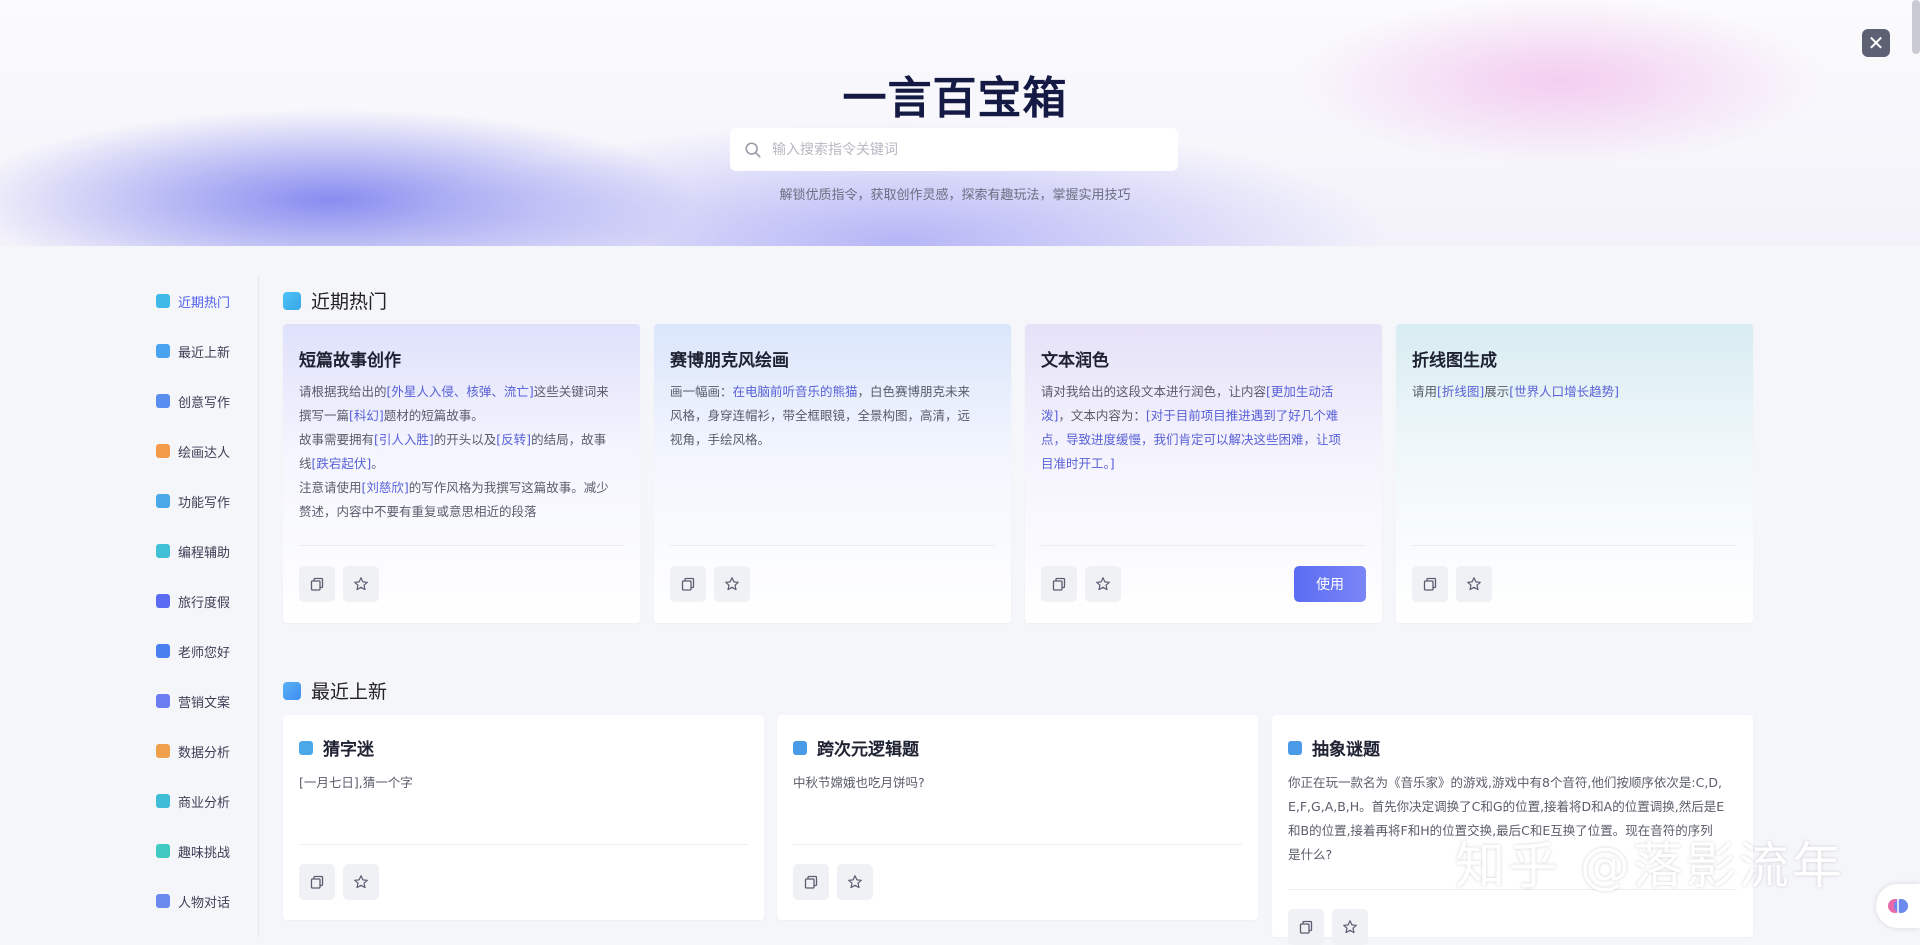 The height and width of the screenshot is (945, 1920). What do you see at coordinates (341, 463) in the screenshot?
I see `highlight-text: [跌宕起伏]` at bounding box center [341, 463].